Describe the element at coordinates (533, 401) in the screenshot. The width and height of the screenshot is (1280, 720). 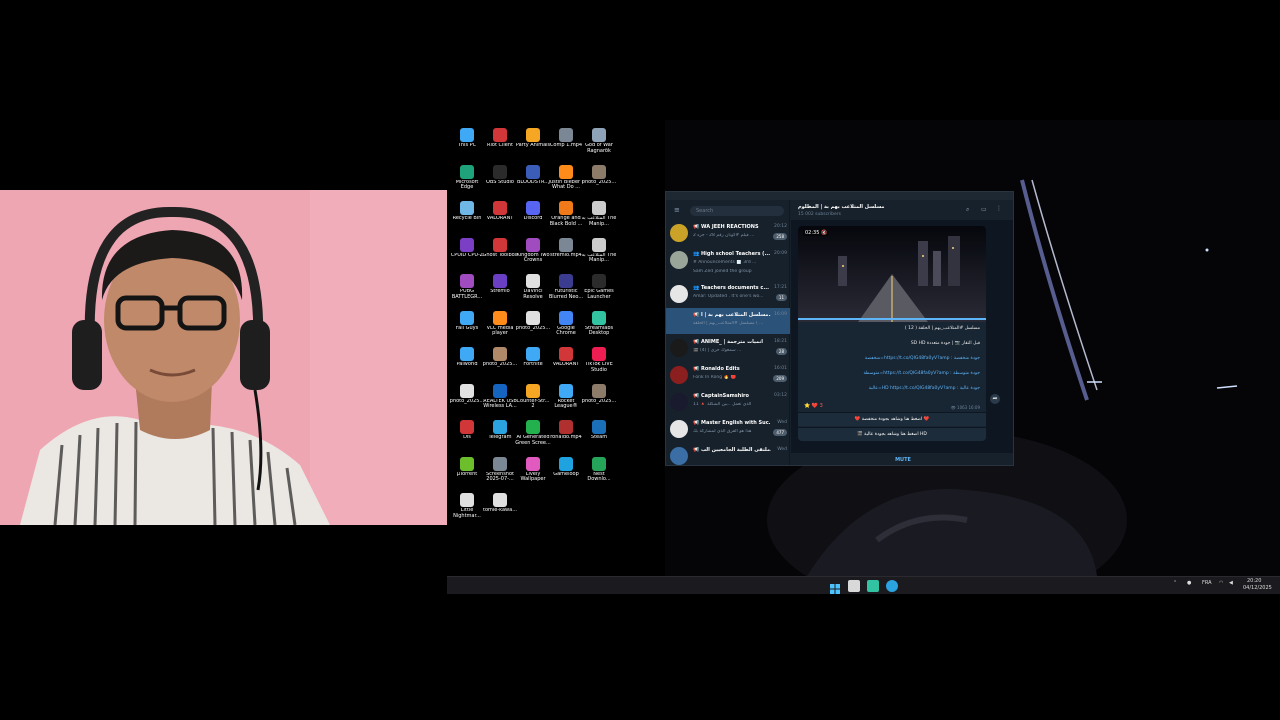
I see `desktop-icon: Counter-Str... 2` at that location.